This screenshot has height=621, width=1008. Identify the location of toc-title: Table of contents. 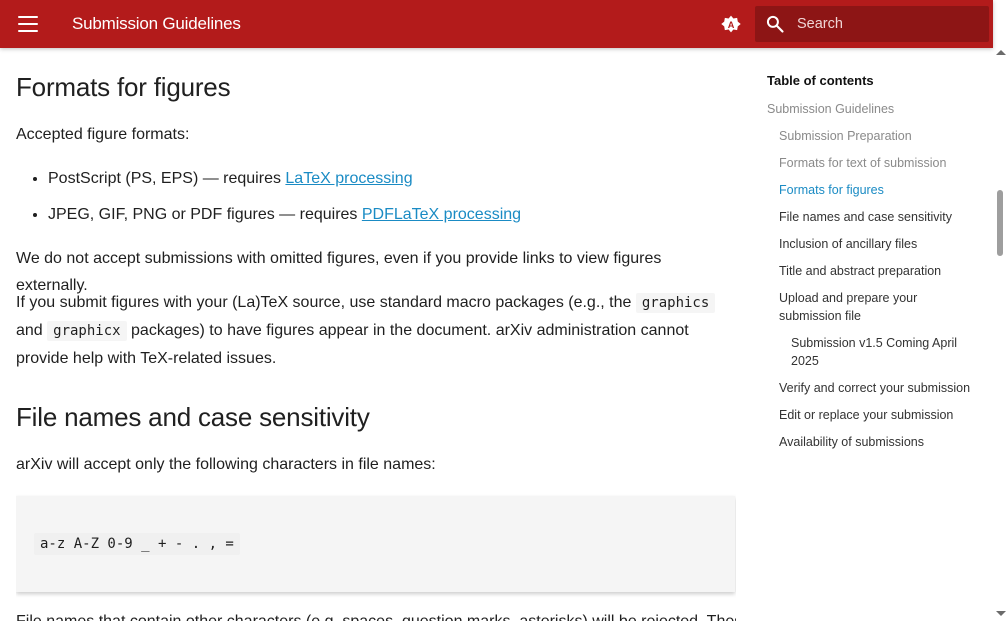
(820, 80).